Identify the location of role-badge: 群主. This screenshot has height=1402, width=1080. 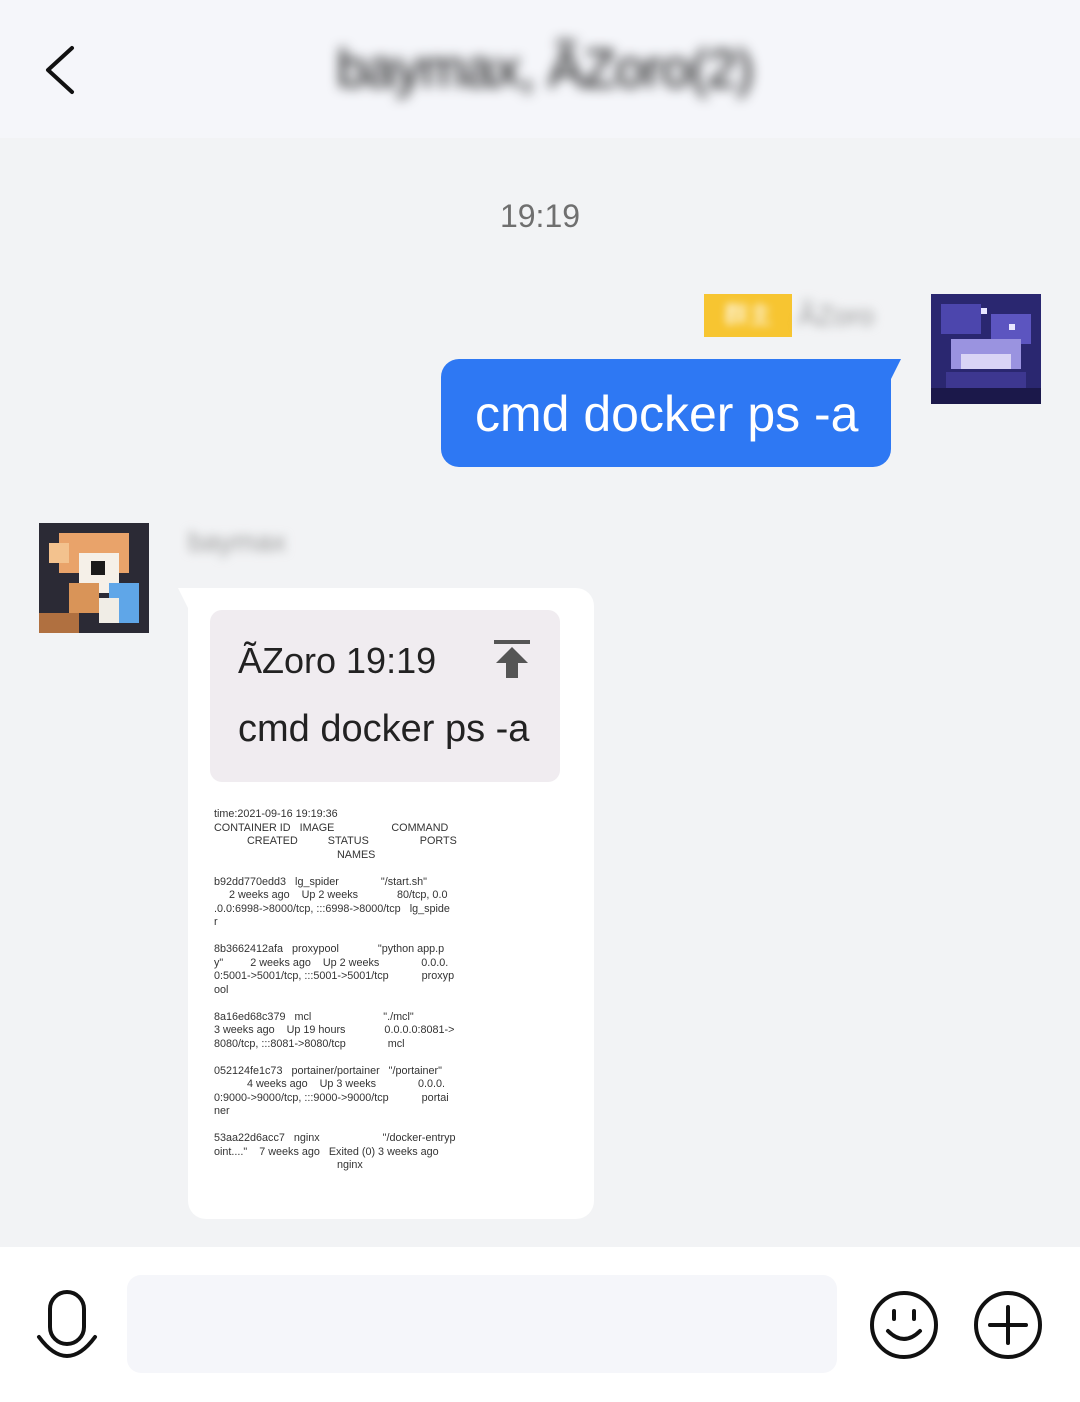
(748, 315).